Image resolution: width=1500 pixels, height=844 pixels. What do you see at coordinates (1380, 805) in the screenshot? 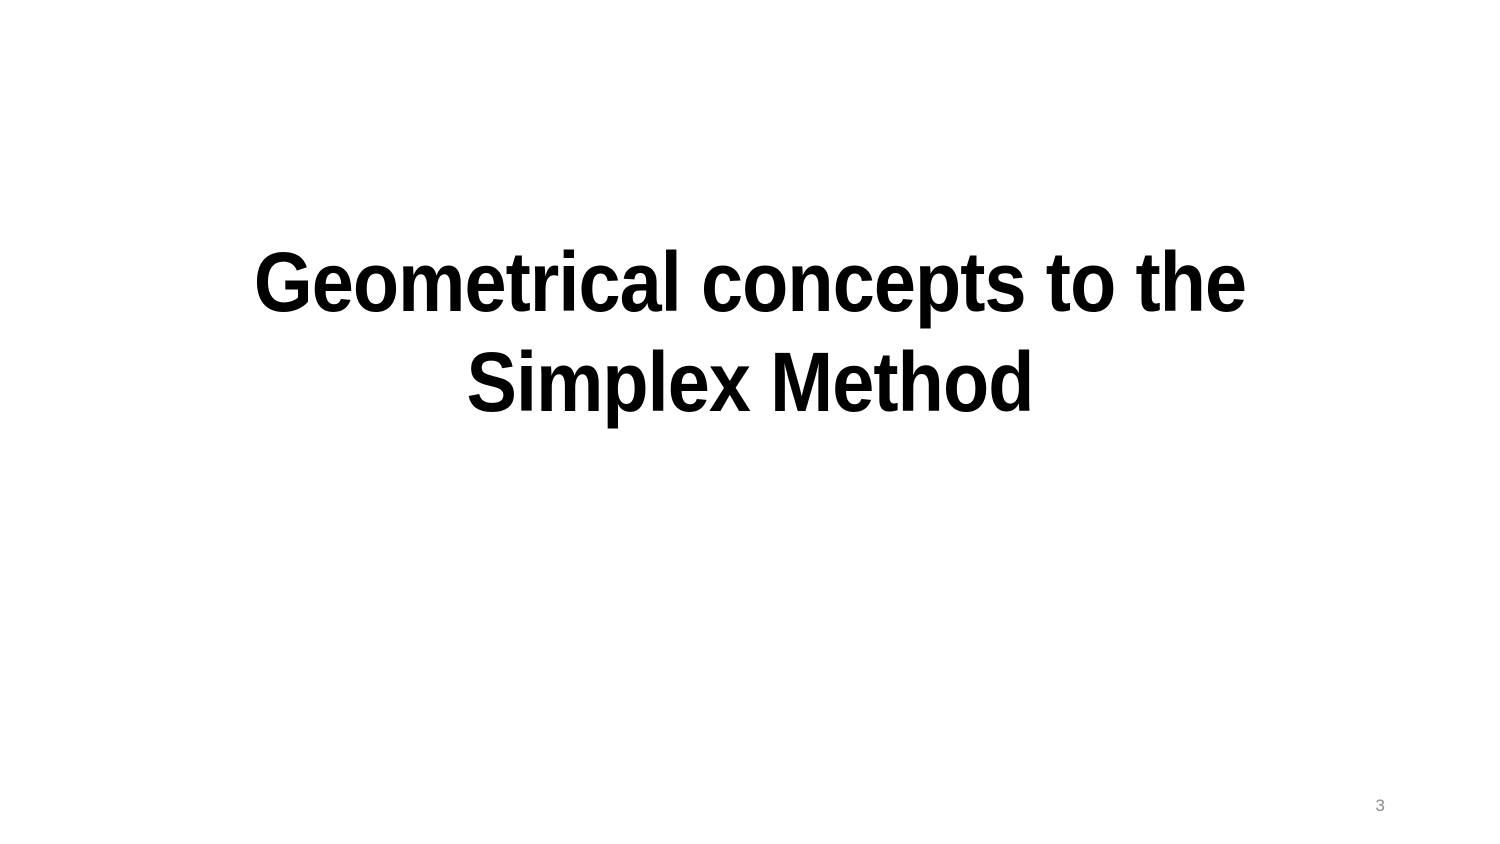
I see `slide-page-number: 3` at bounding box center [1380, 805].